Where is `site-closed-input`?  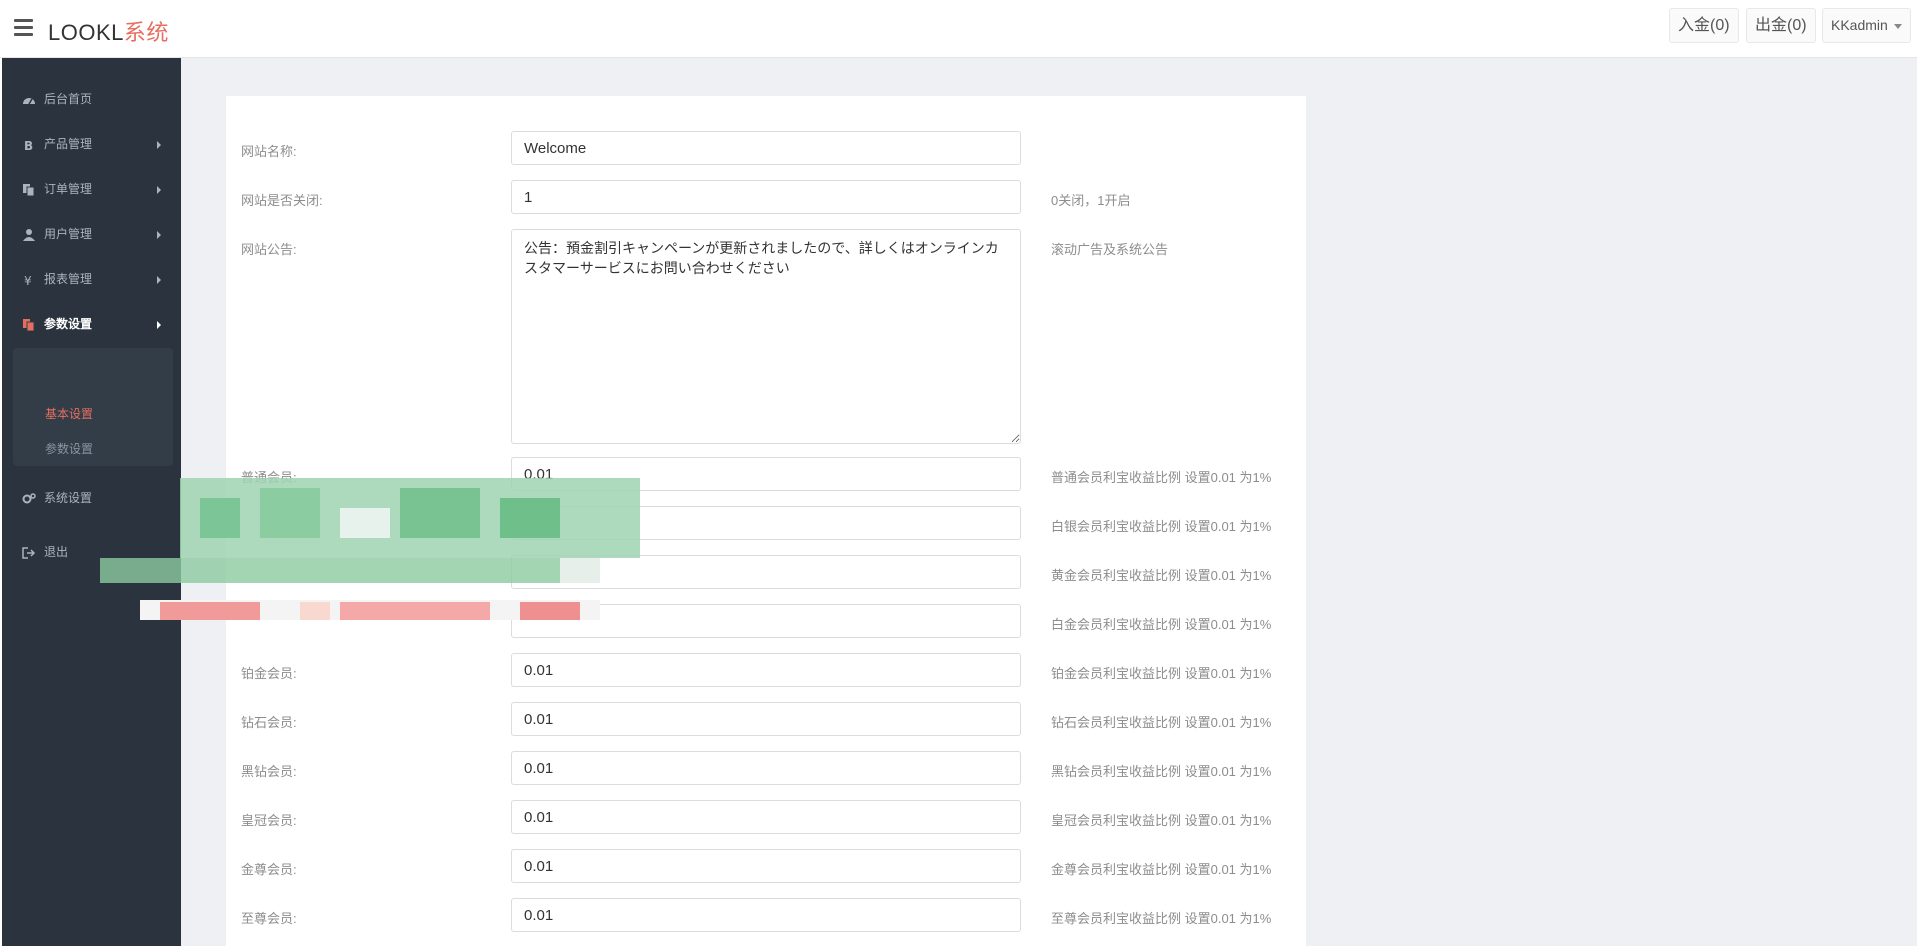
site-closed-input is located at coordinates (766, 197).